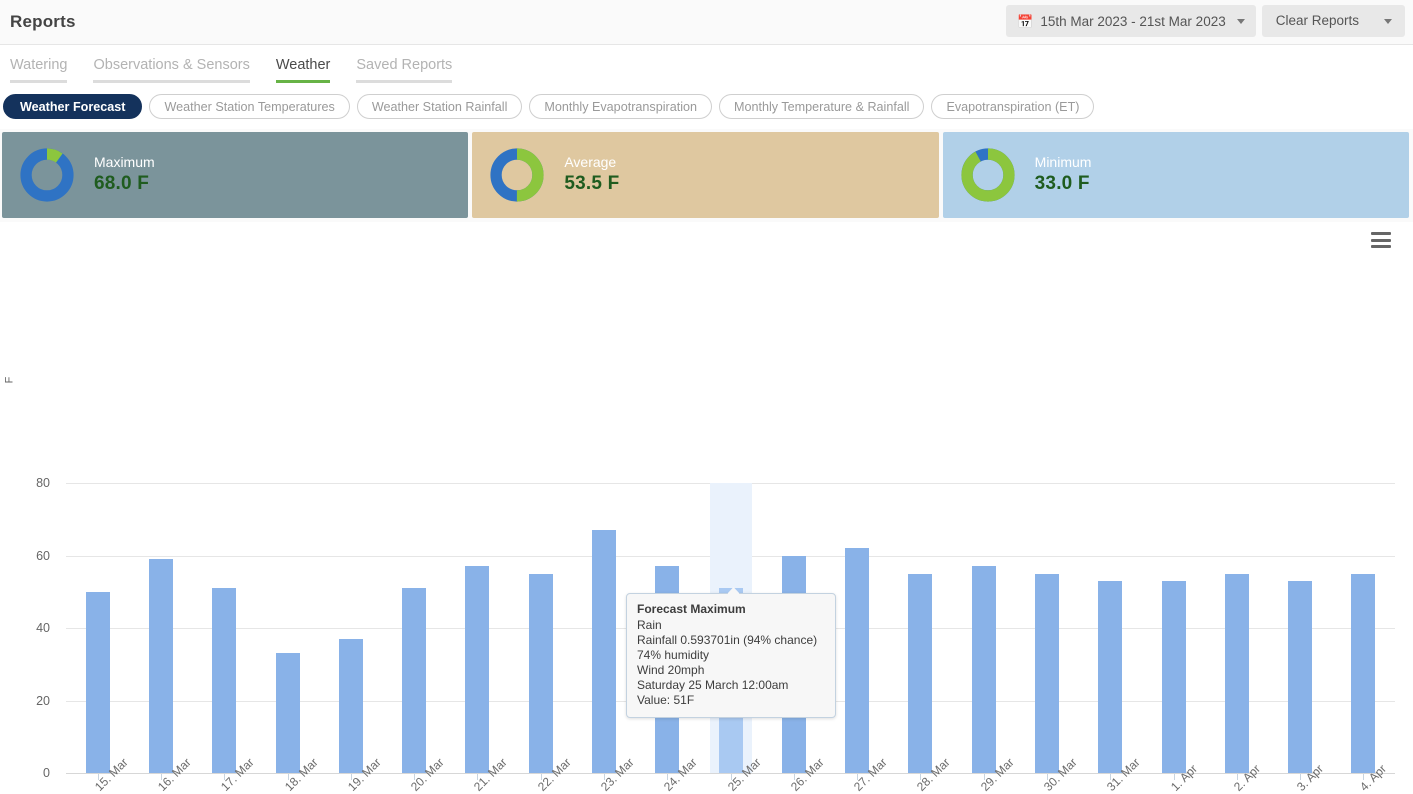 The width and height of the screenshot is (1413, 794). Describe the element at coordinates (822, 106) in the screenshot. I see `tab-monthly-temperature-rainfall: Monthly Temperature & Rainfall` at that location.